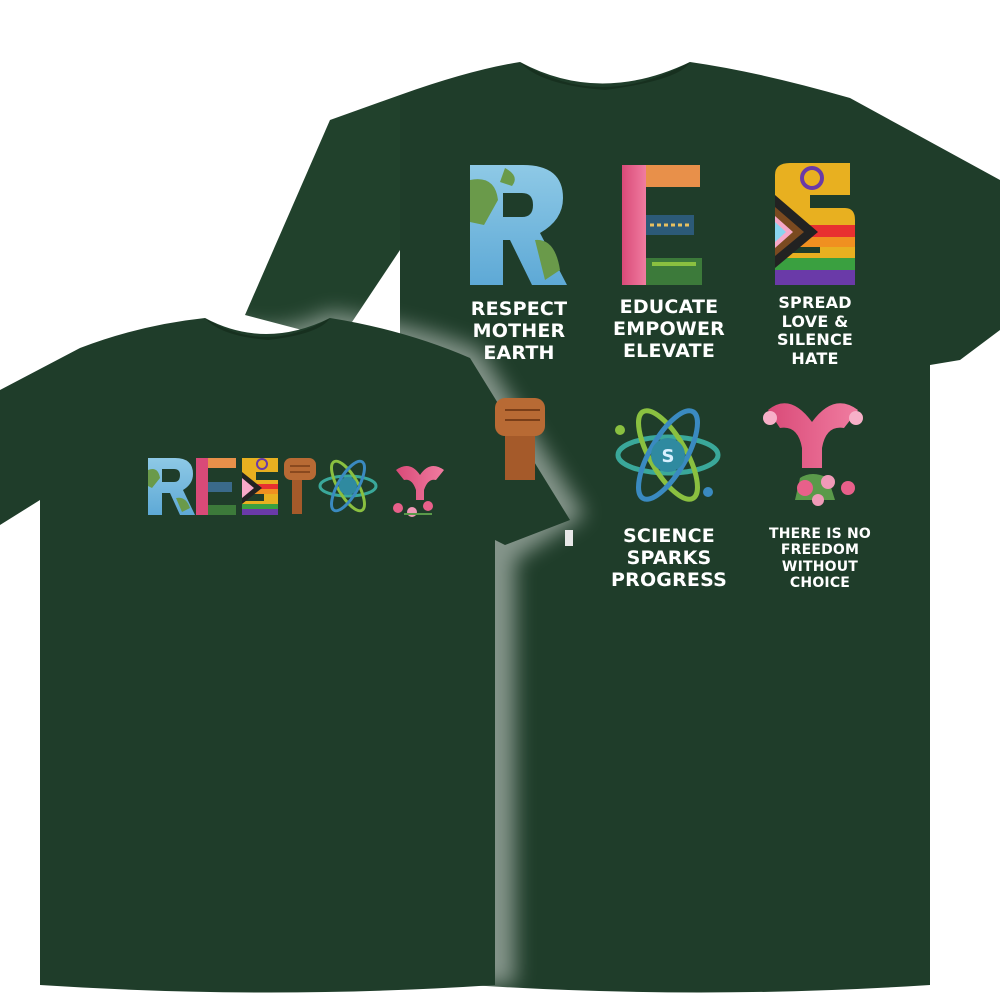  I want to click on caption-spread-love: SPREAD LOVE & SILENCE HATE, so click(815, 331).